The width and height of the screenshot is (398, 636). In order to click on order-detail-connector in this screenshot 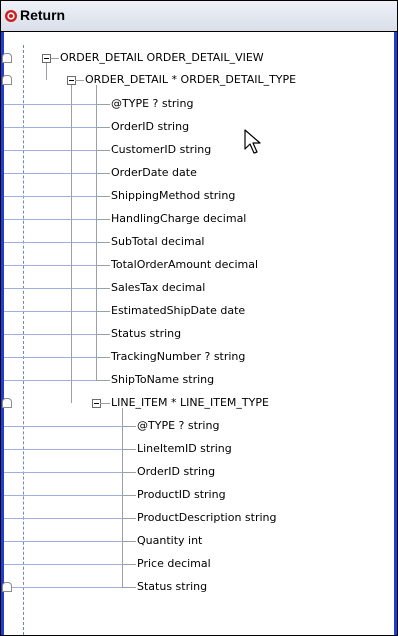, I will do `click(79, 80)`.